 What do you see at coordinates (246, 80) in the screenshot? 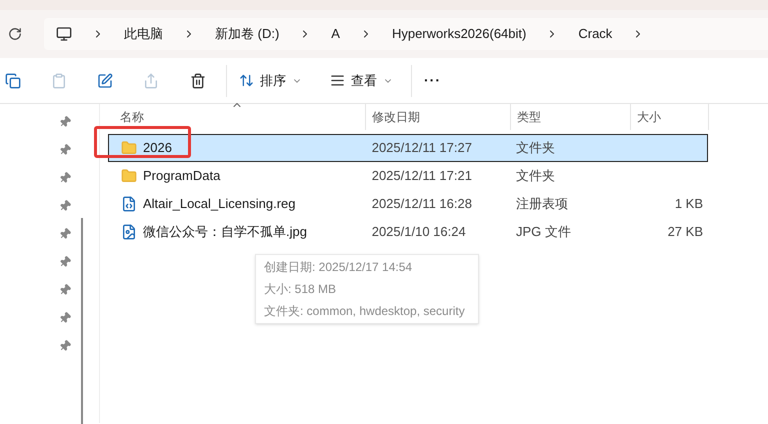
I see `sort-icon` at bounding box center [246, 80].